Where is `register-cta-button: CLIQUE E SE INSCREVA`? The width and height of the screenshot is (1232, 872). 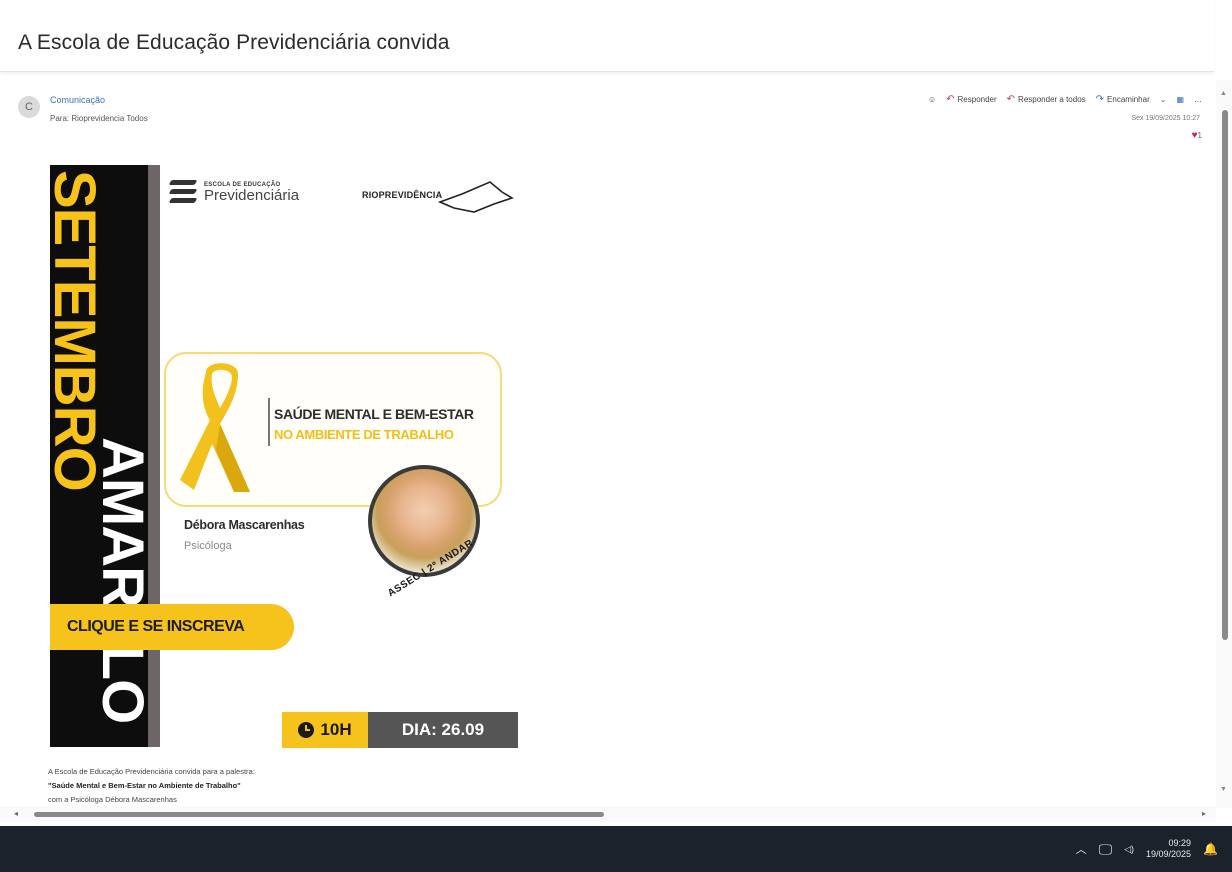
register-cta-button: CLIQUE E SE INSCREVA is located at coordinates (172, 627).